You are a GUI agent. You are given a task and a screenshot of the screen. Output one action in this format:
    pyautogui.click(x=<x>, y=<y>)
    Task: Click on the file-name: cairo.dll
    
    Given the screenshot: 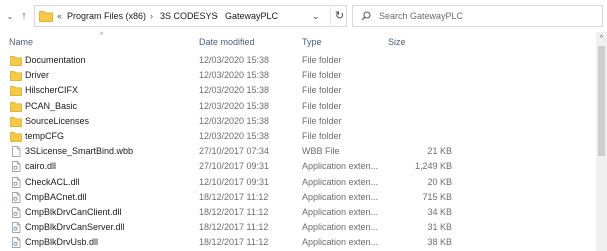 What is the action you would take?
    pyautogui.click(x=41, y=166)
    